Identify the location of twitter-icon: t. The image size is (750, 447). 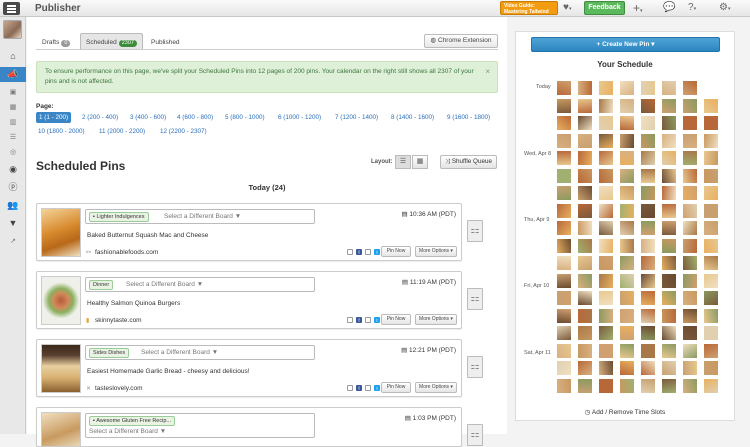
(377, 320).